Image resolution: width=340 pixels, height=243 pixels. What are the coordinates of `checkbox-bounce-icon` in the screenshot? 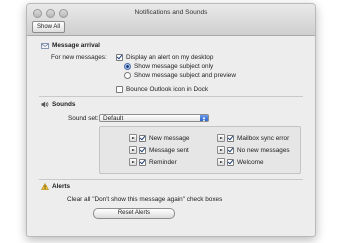 It's located at (119, 89).